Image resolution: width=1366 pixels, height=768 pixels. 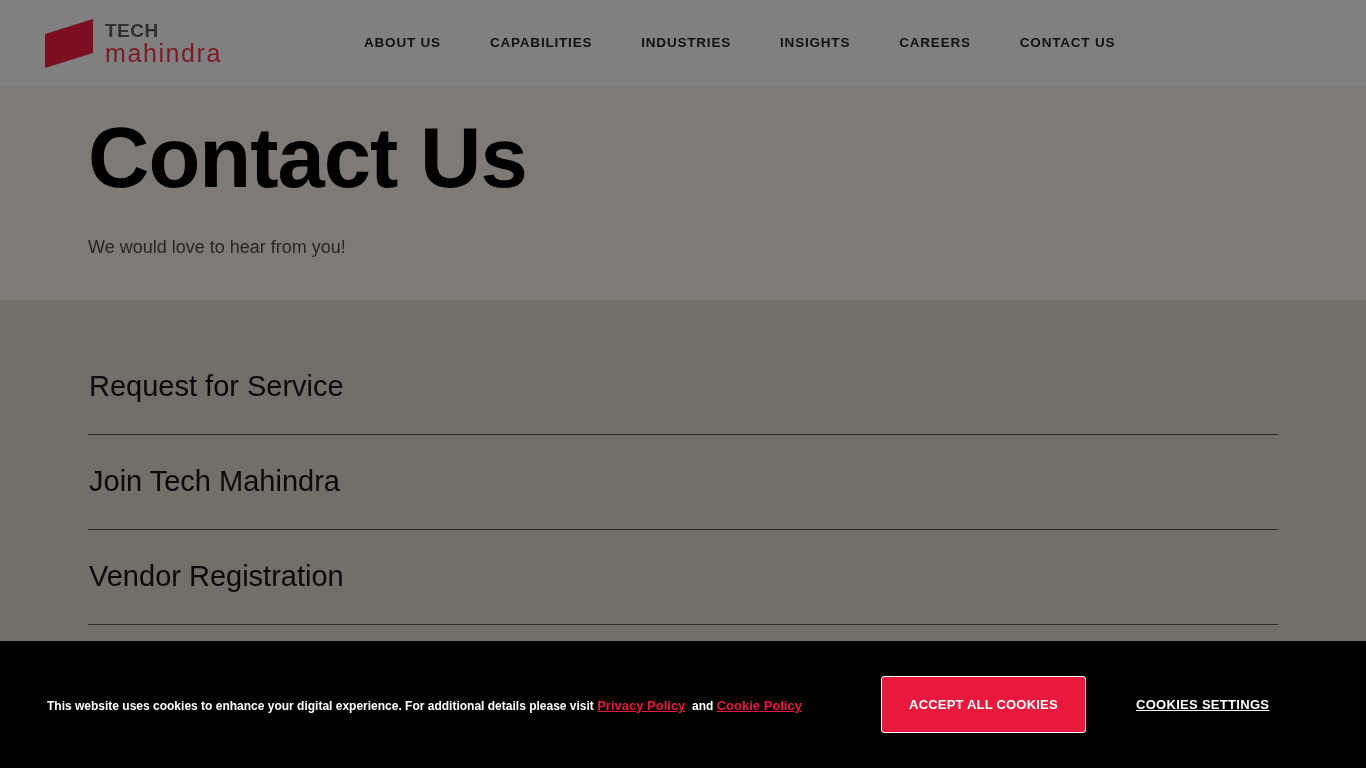 I want to click on logo: TECH mahindra, so click(x=150, y=43).